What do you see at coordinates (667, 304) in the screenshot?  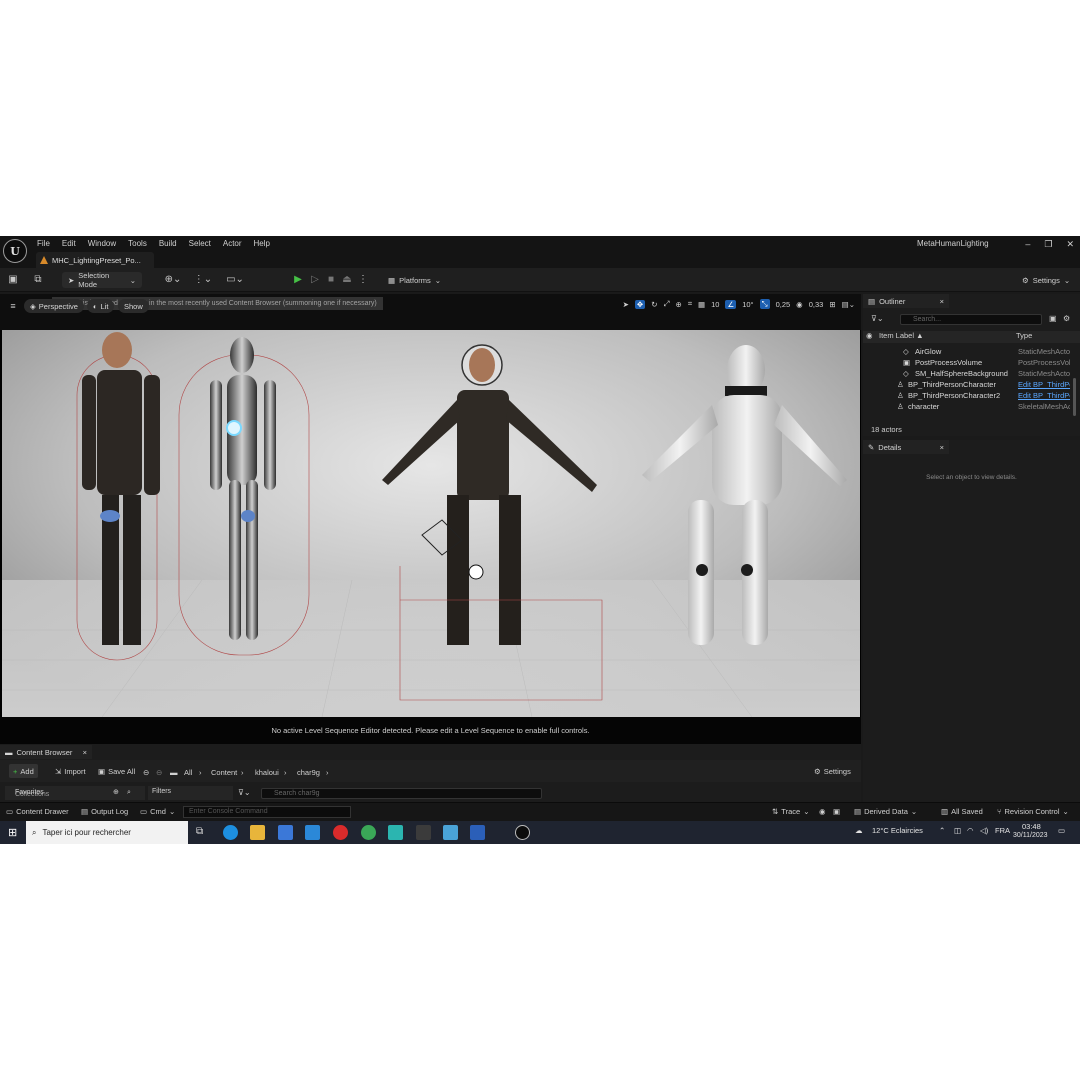 I see `scale-tool-icon: ⤢` at bounding box center [667, 304].